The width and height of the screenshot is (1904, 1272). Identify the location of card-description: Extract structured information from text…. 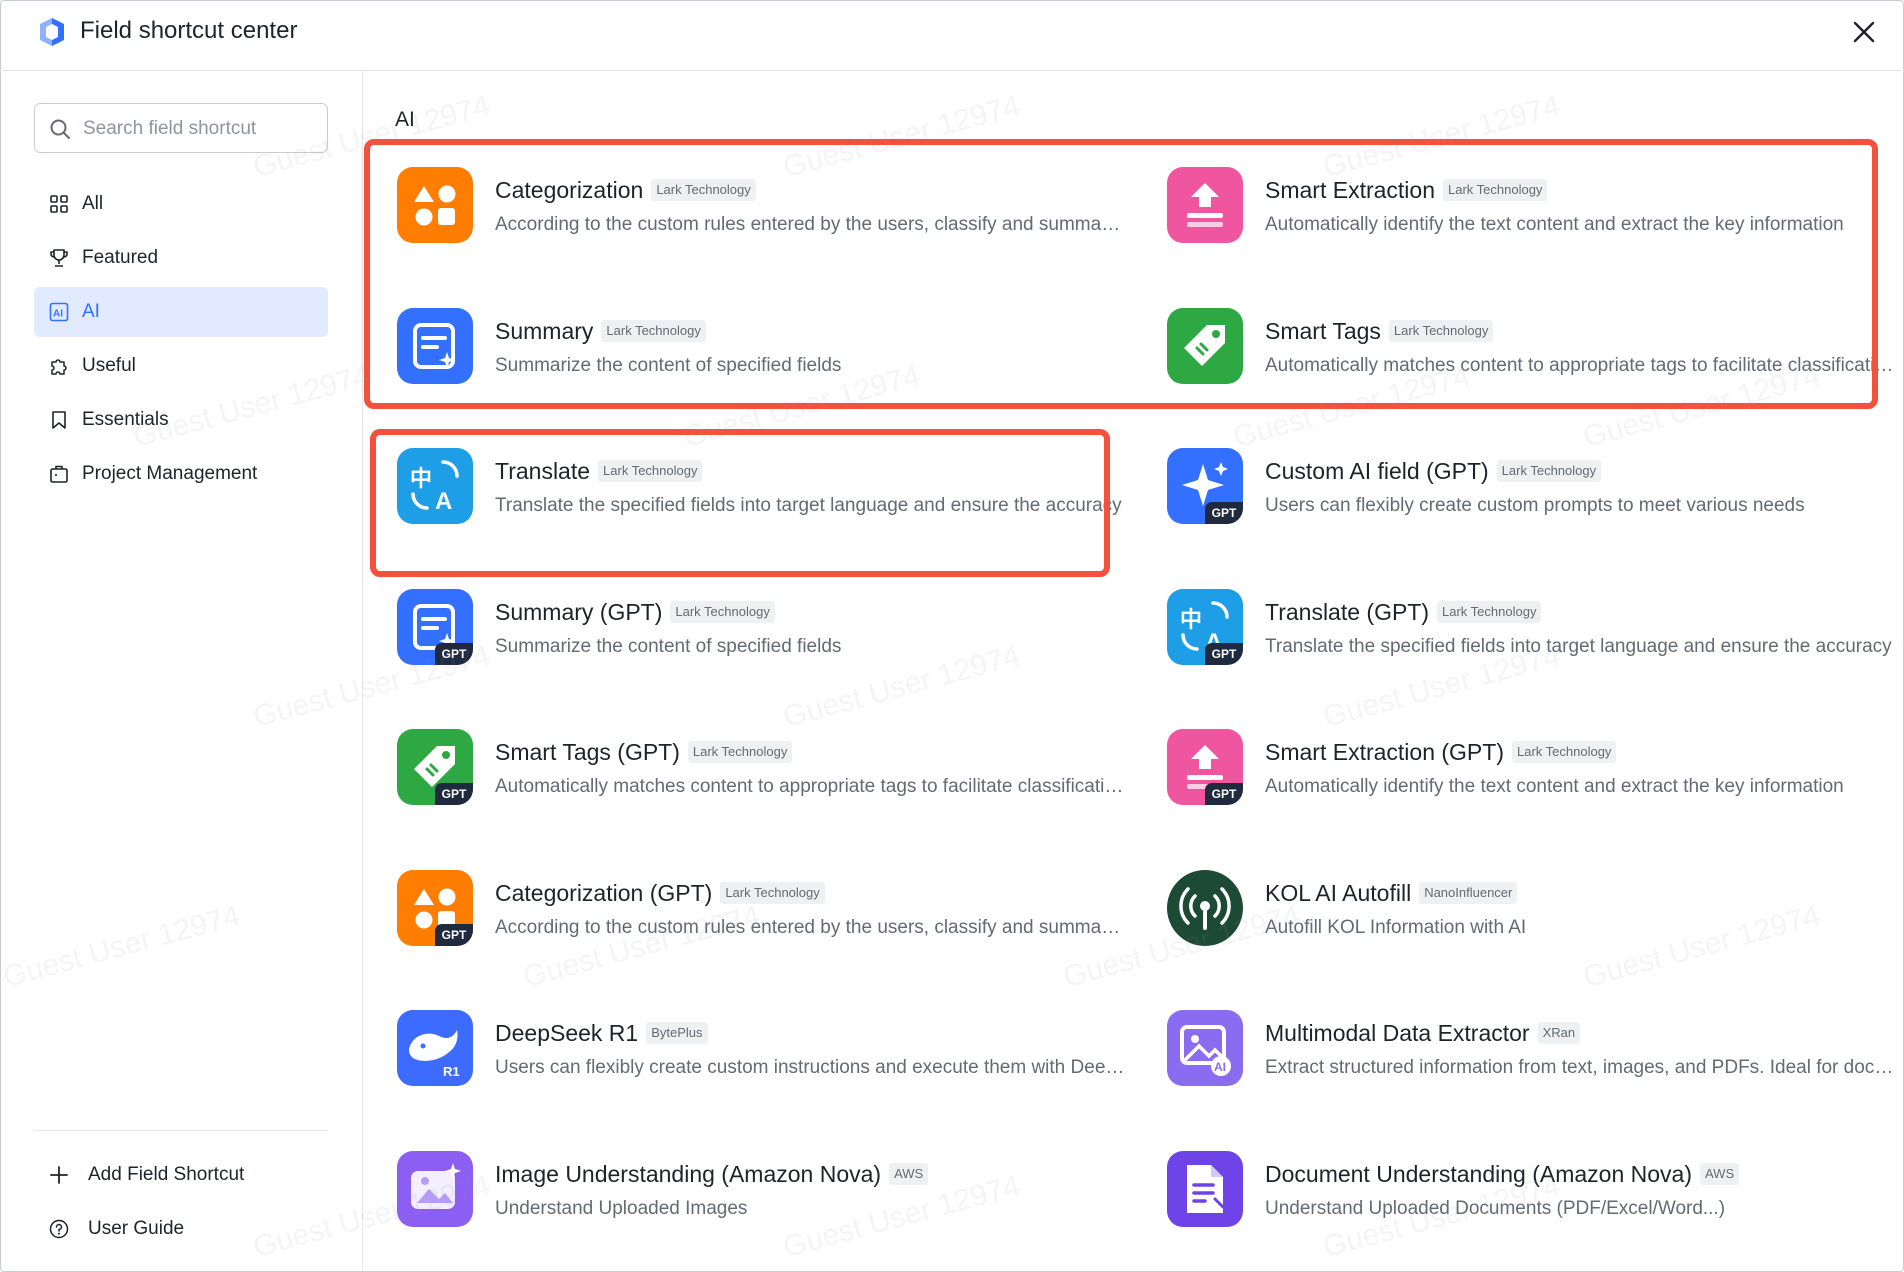
(1580, 1067).